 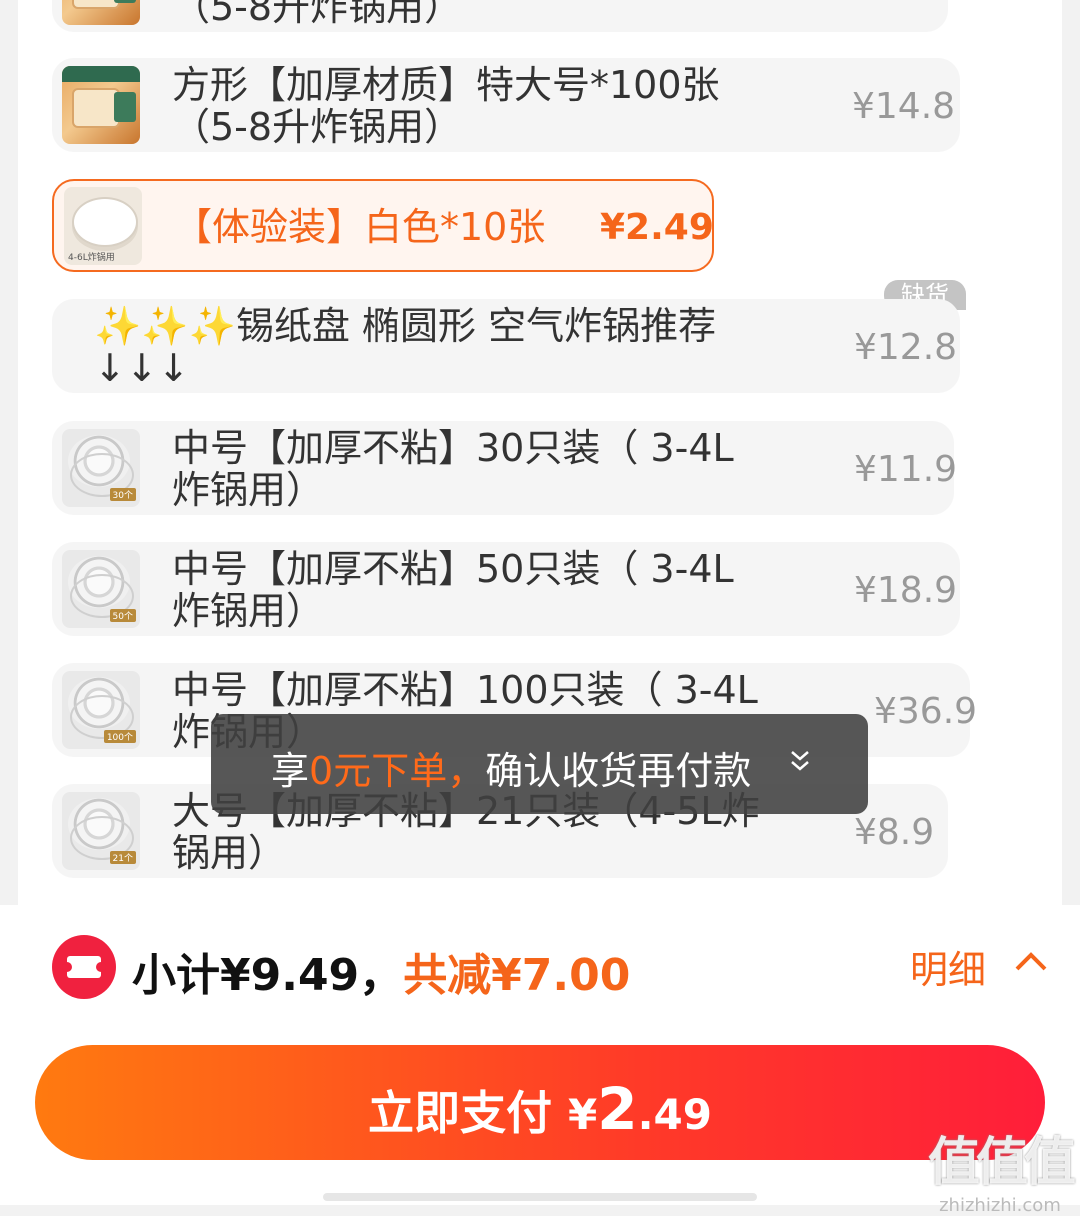 What do you see at coordinates (405, 347) in the screenshot?
I see `sku-option-name: ✨✨✨锡纸盘 椭圆形 空气炸锅推荐 ↓↓↓` at bounding box center [405, 347].